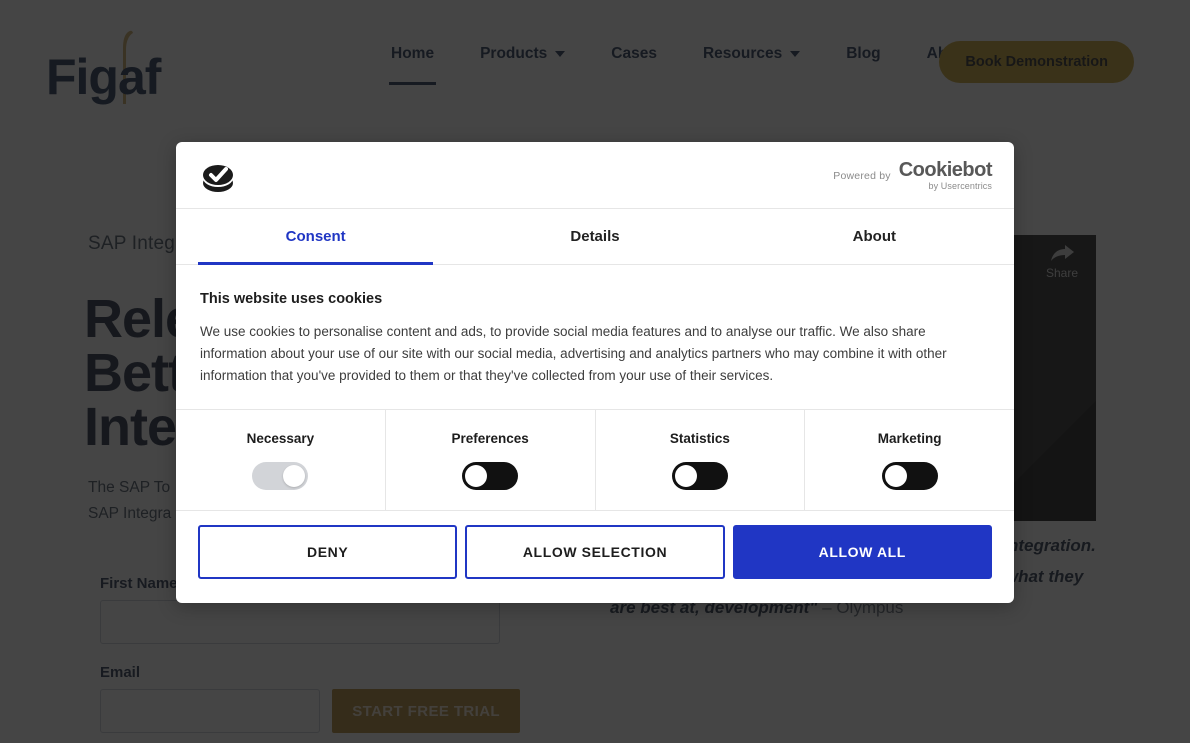 The width and height of the screenshot is (1190, 743). I want to click on deny-button: DENY, so click(328, 552).